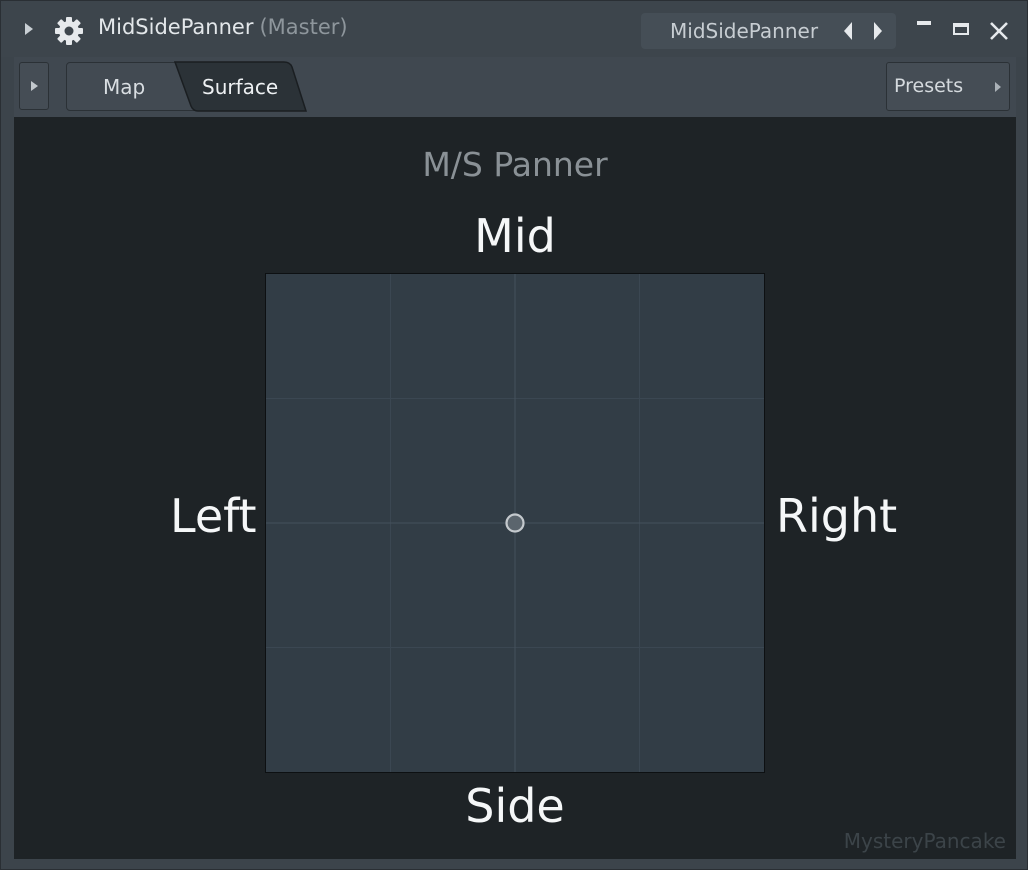  What do you see at coordinates (961, 29) in the screenshot?
I see `maximize-icon` at bounding box center [961, 29].